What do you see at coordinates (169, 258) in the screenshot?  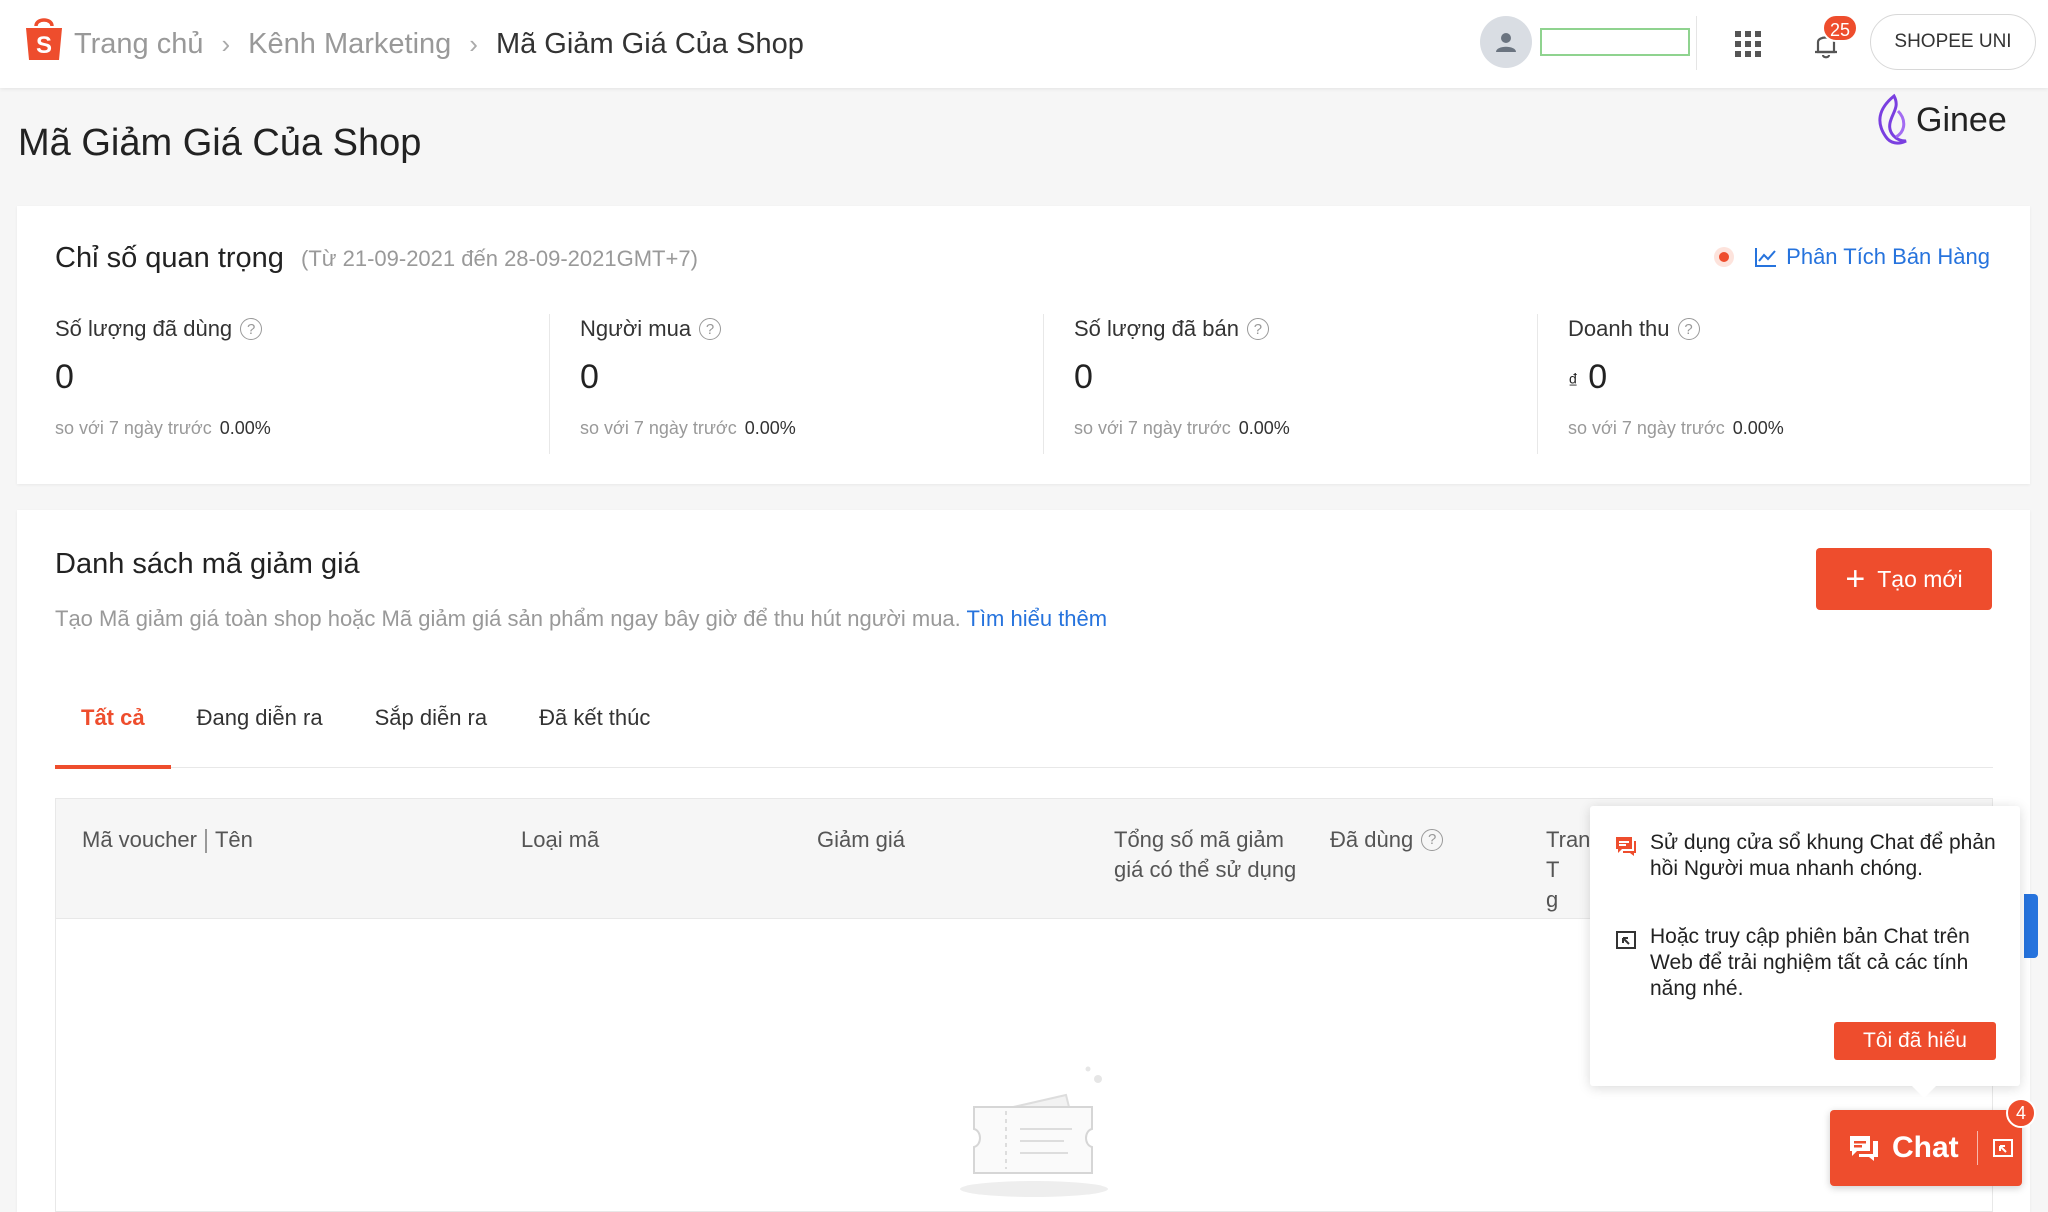 I see `metrics-title: Chỉ số quan trọng` at bounding box center [169, 258].